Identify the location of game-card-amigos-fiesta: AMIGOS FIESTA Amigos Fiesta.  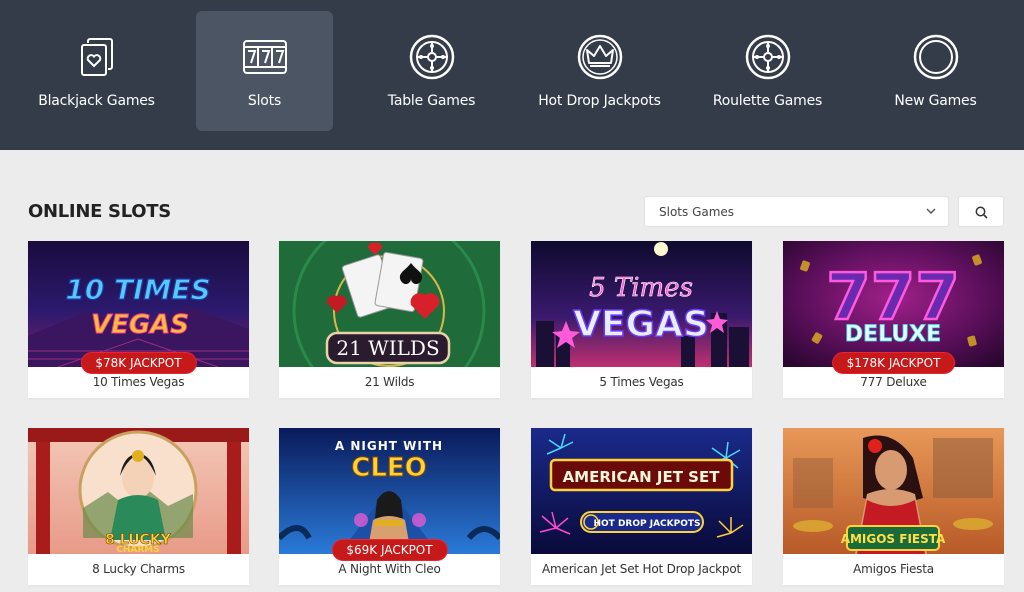
(893, 506).